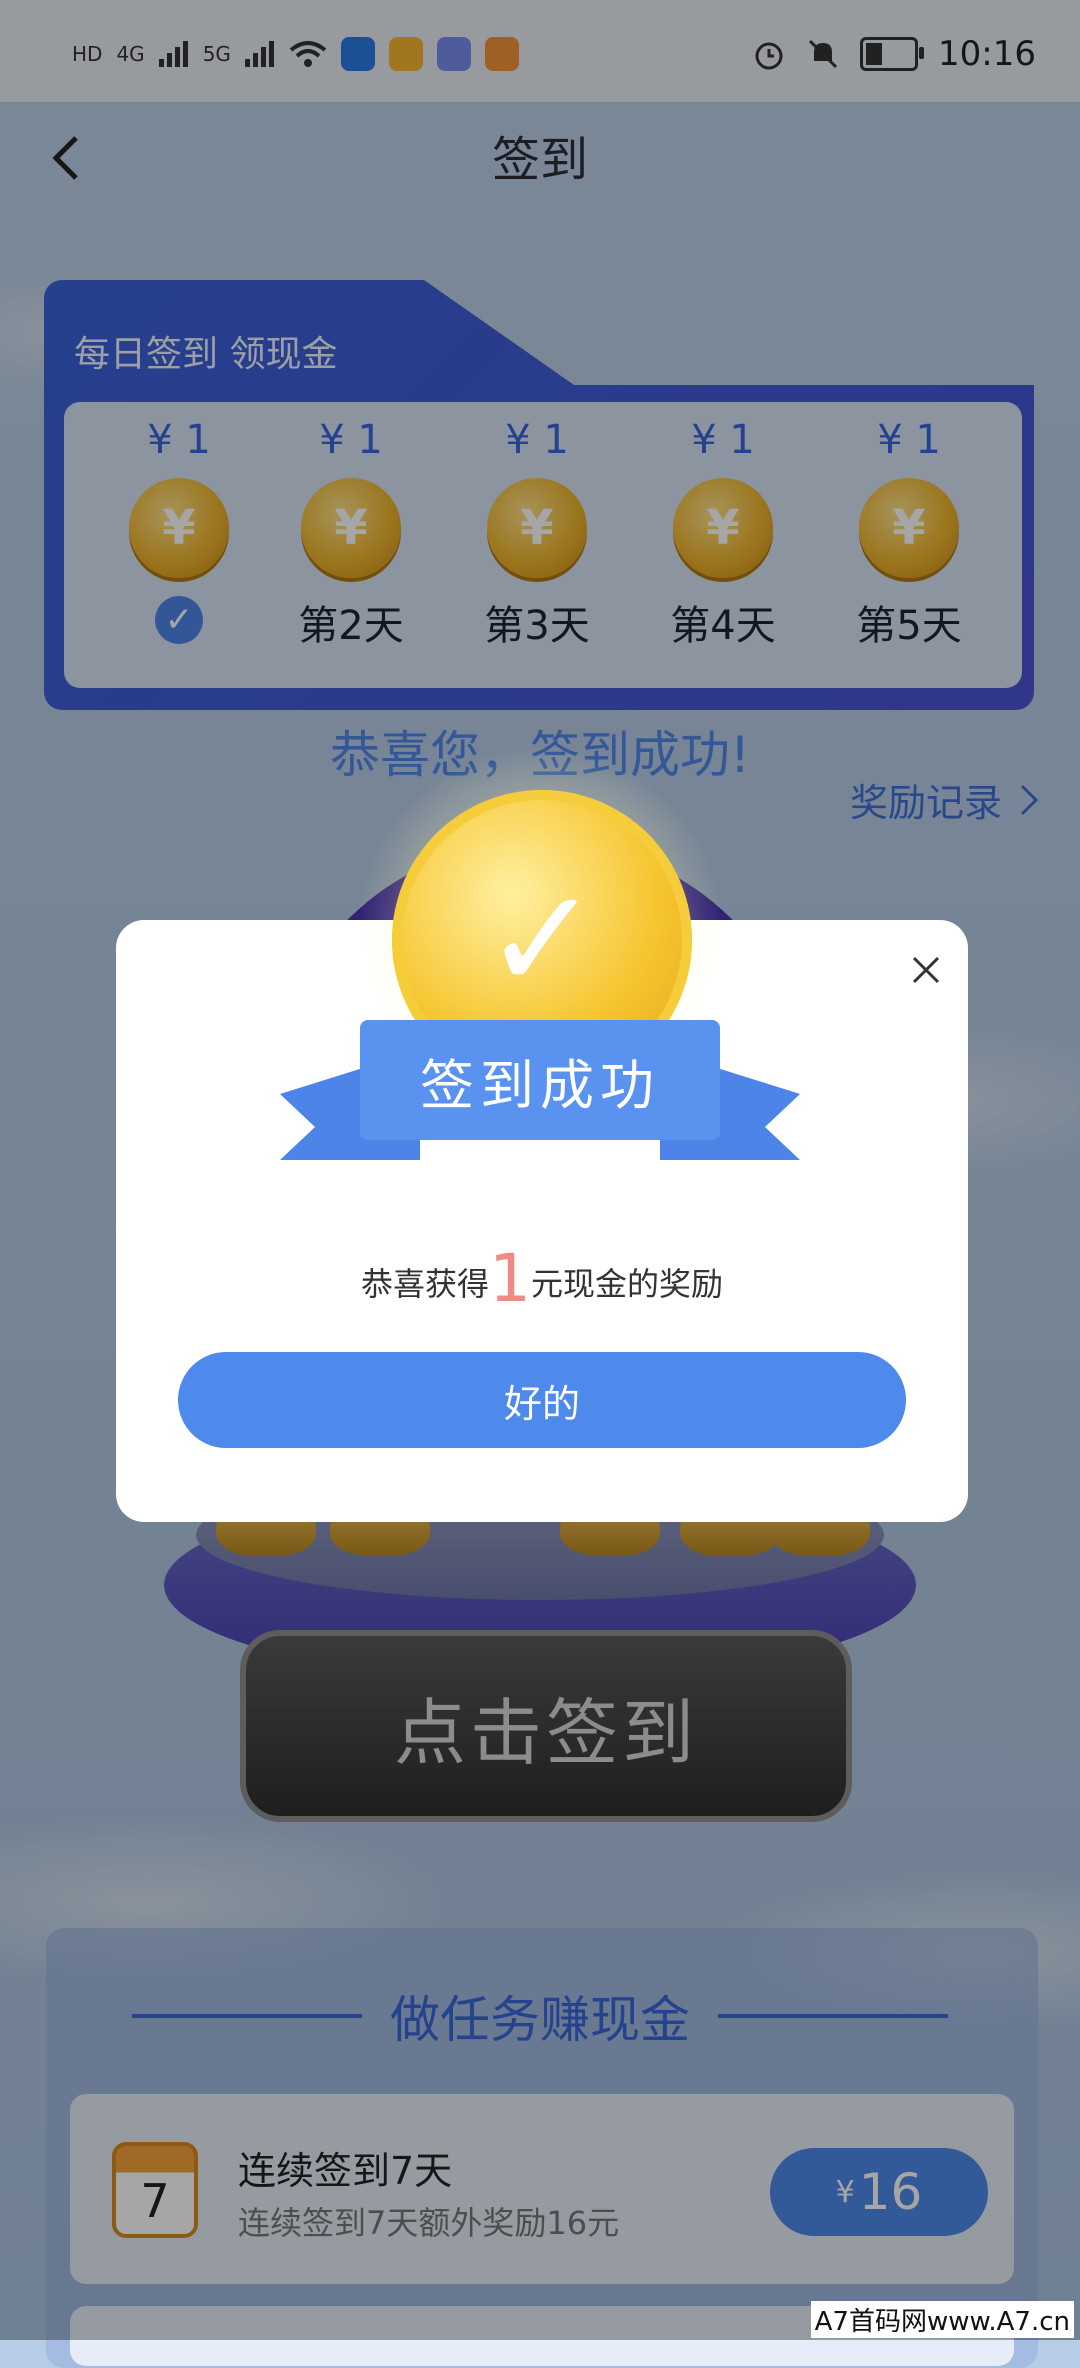 The height and width of the screenshot is (2368, 1080). What do you see at coordinates (424, 1284) in the screenshot?
I see `reward-prefix: 恭喜获得` at bounding box center [424, 1284].